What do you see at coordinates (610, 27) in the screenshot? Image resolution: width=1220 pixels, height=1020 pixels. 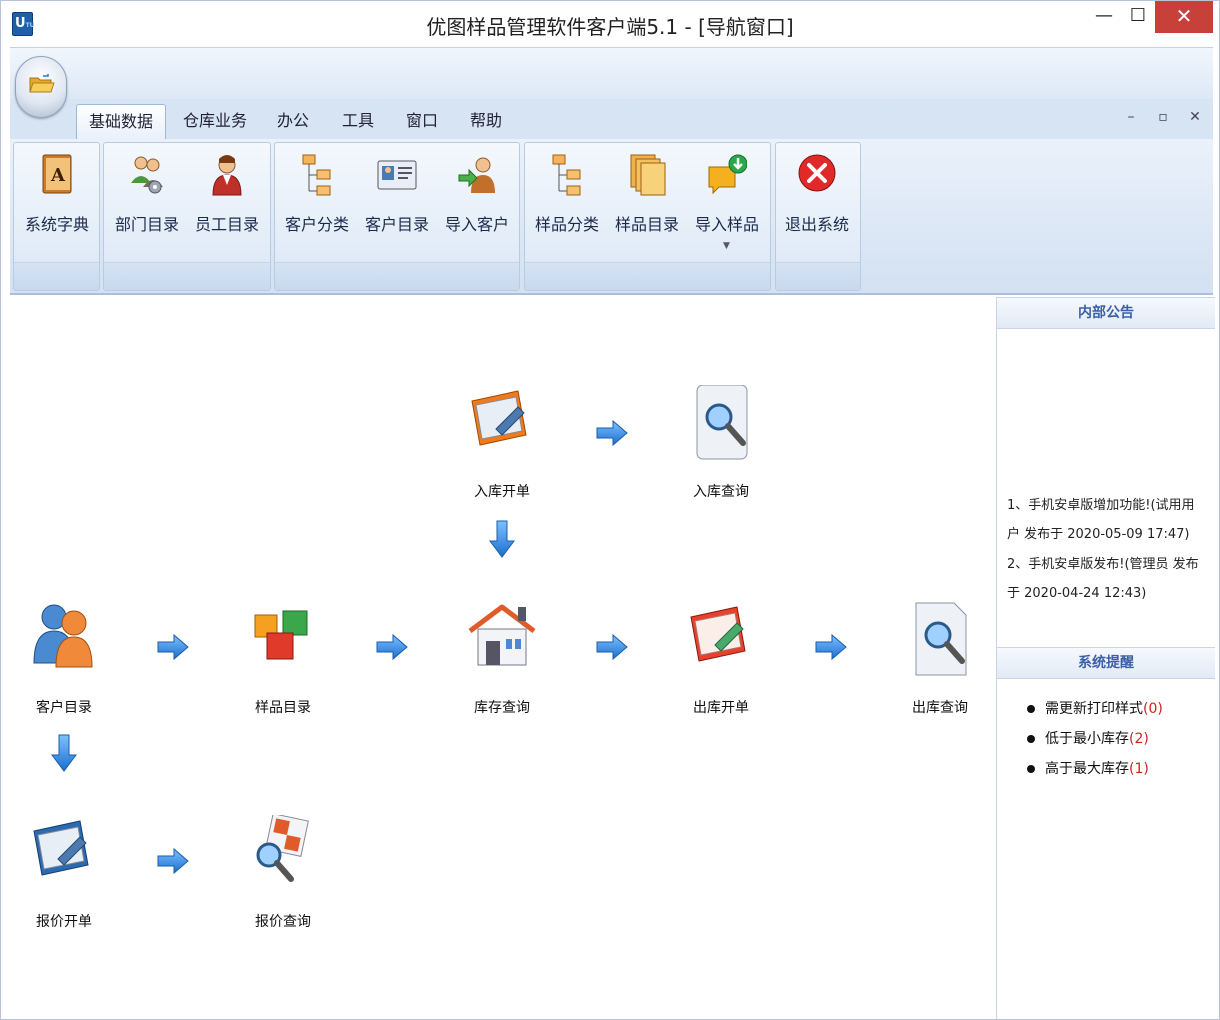 I see `window-title: 优图样品管理软件客户端5.1 - [导航窗口]` at bounding box center [610, 27].